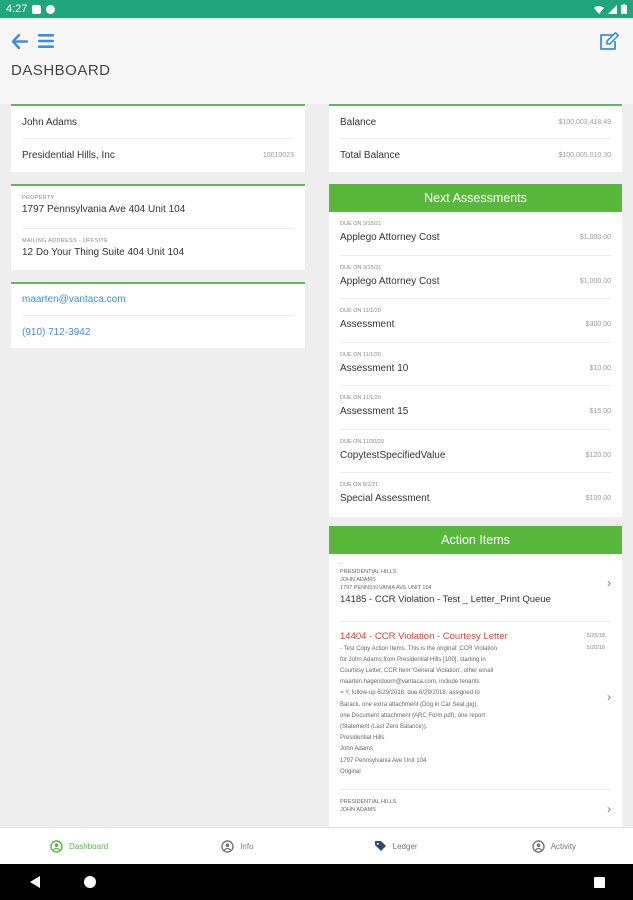 The width and height of the screenshot is (633, 900). I want to click on nav-activity: Activity, so click(554, 846).